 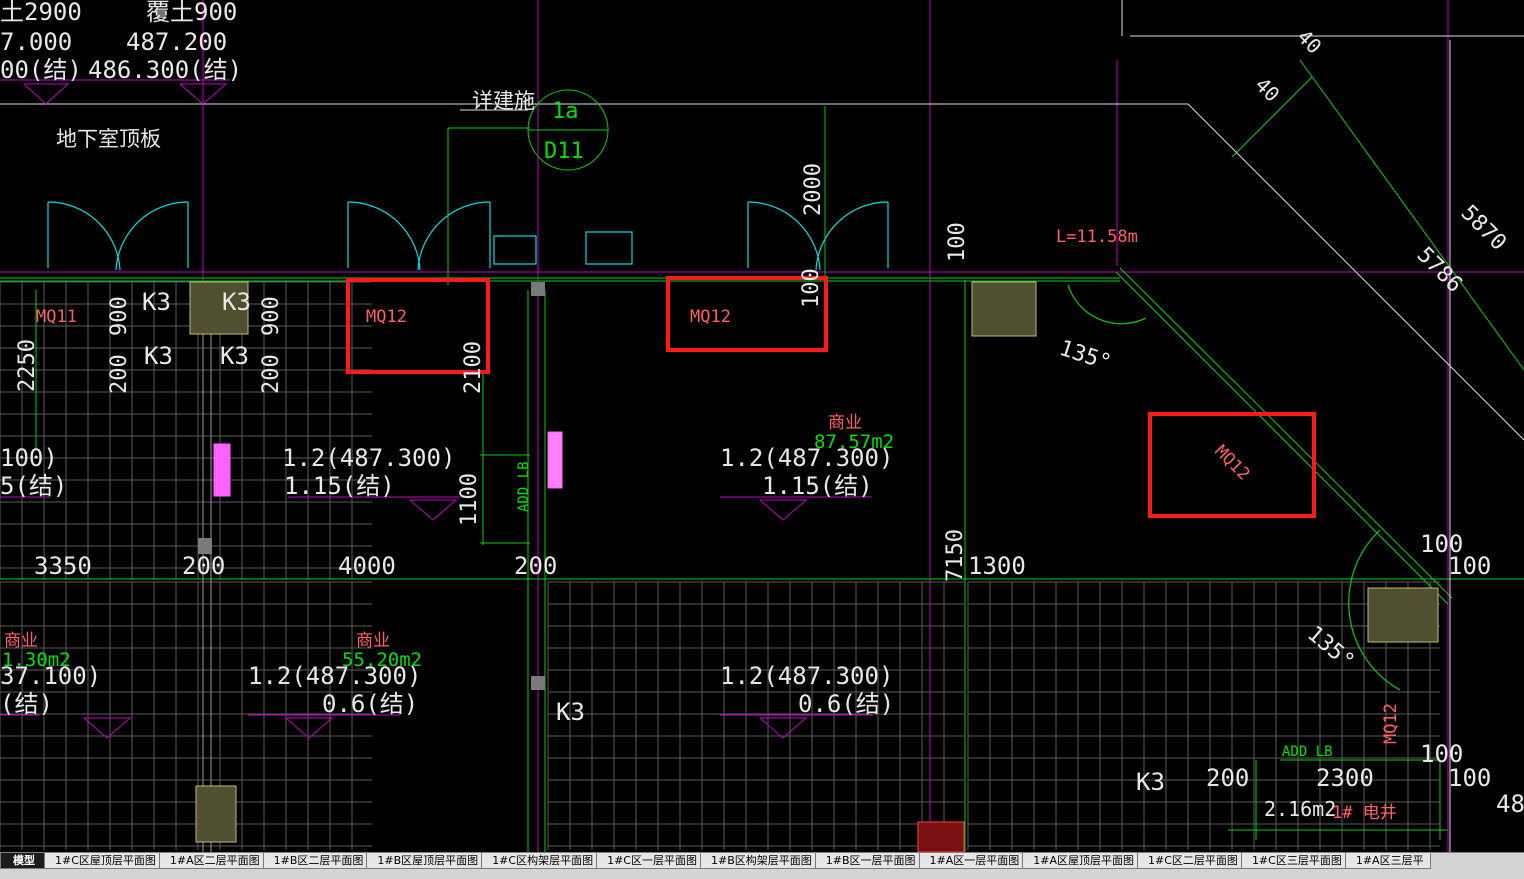 I want to click on detail-sheet: D11, so click(x=564, y=151).